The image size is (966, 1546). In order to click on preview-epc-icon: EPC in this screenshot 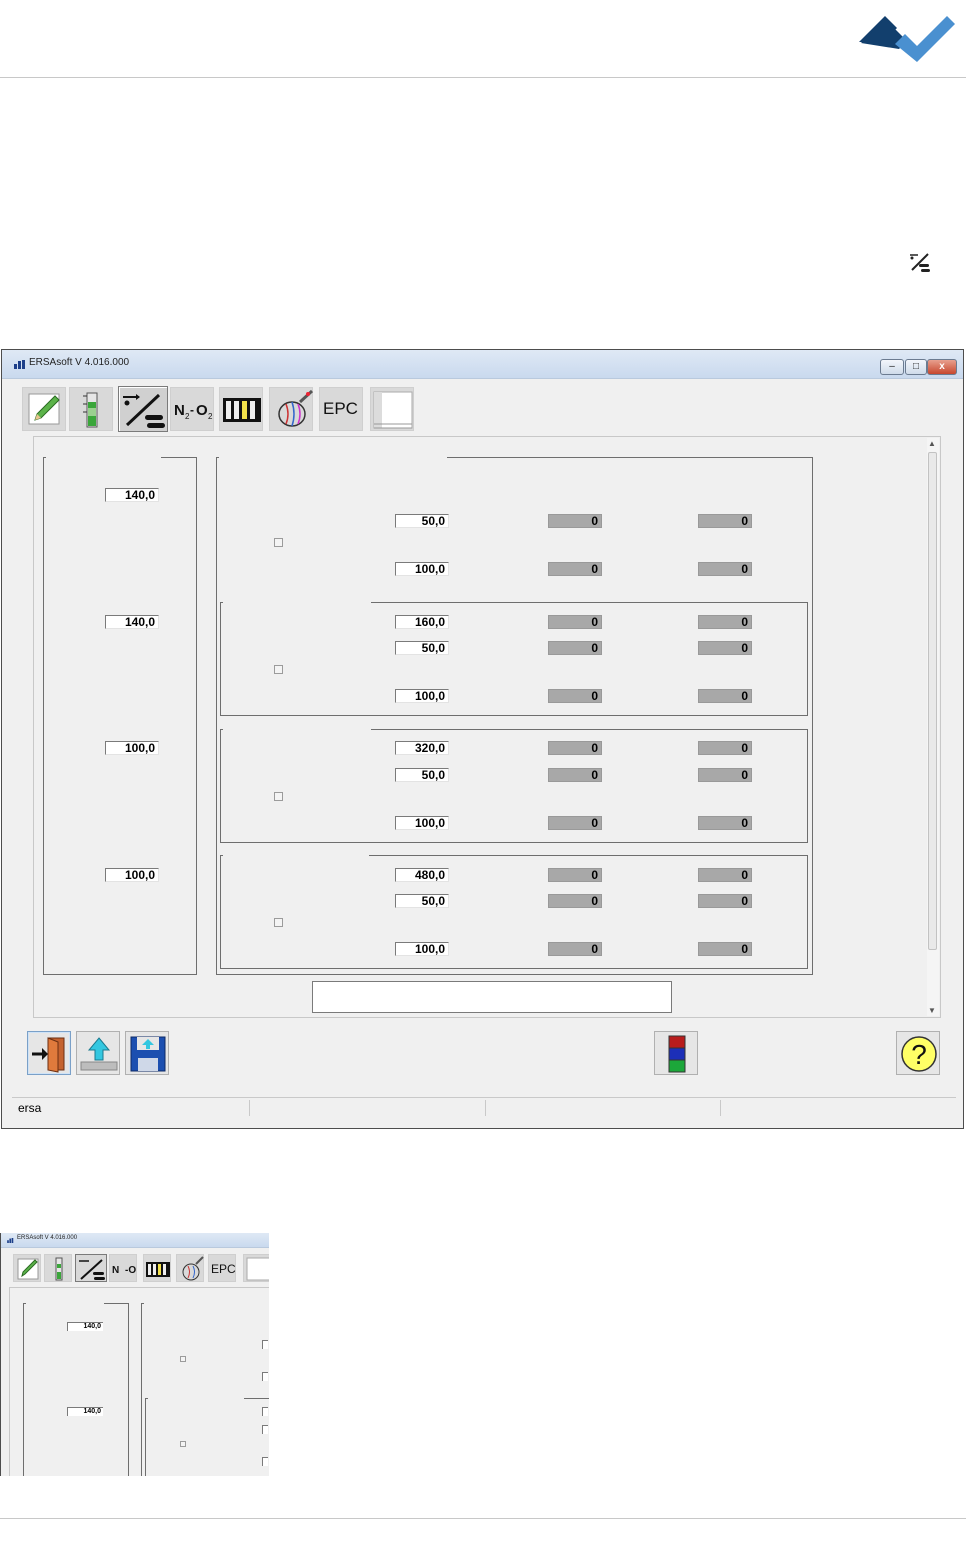, I will do `click(223, 1269)`.